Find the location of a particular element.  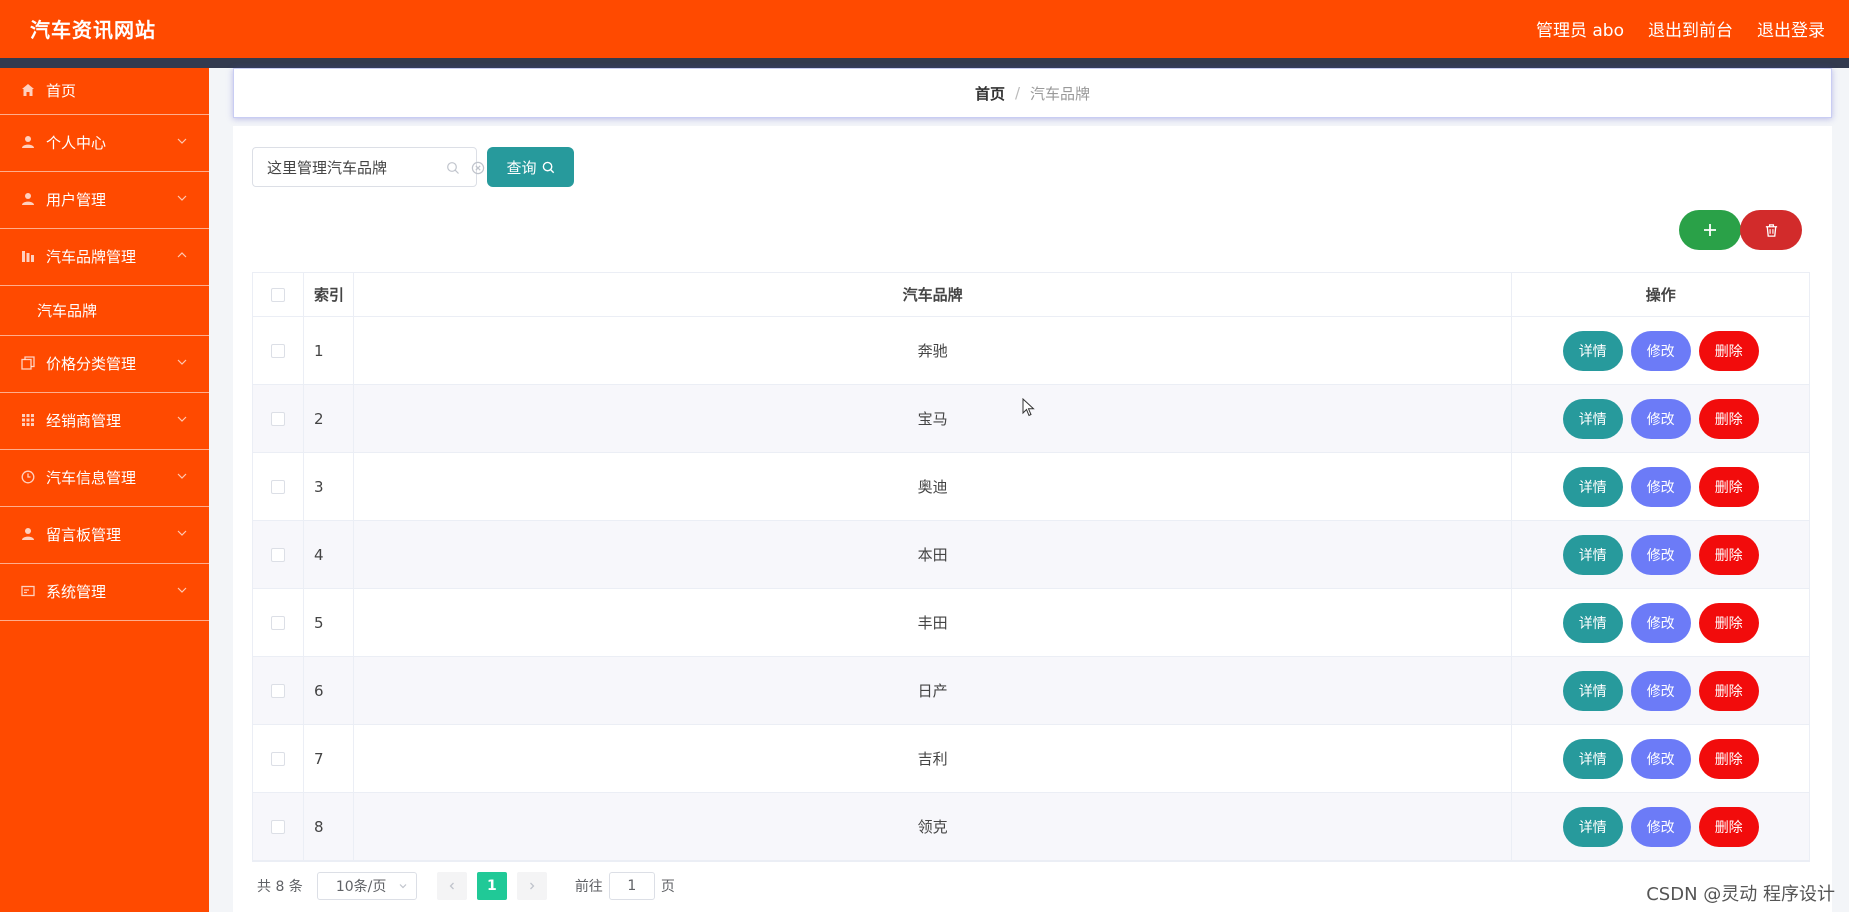

header-index: 索引 is located at coordinates (329, 294).